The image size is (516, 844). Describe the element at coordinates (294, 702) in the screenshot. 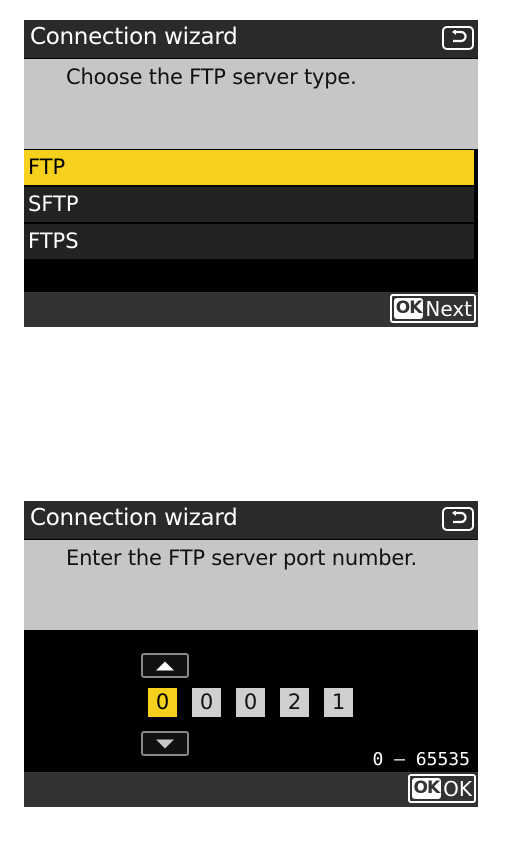

I see `port-digit-4: 2` at that location.